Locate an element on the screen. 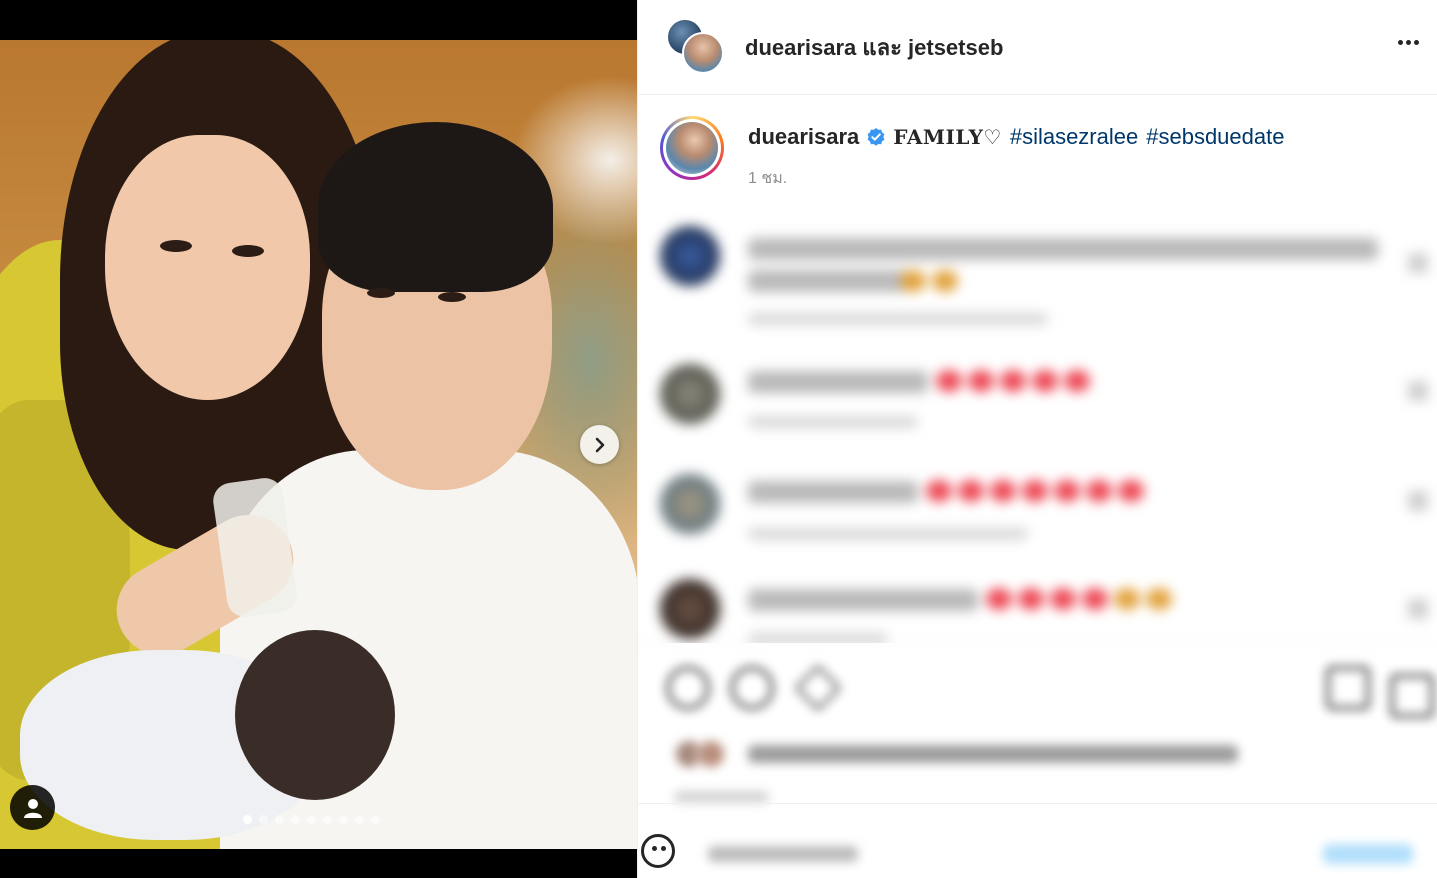  story-ring-avatar is located at coordinates (692, 148).